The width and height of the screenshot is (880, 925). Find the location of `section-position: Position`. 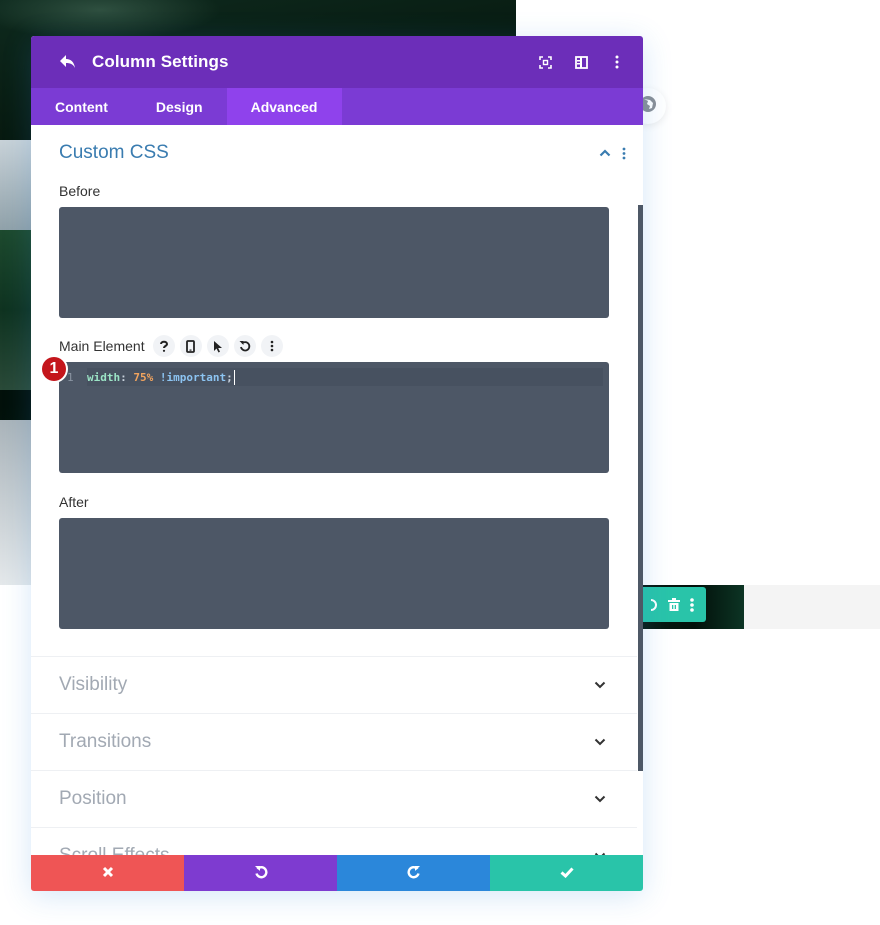

section-position: Position is located at coordinates (334, 798).